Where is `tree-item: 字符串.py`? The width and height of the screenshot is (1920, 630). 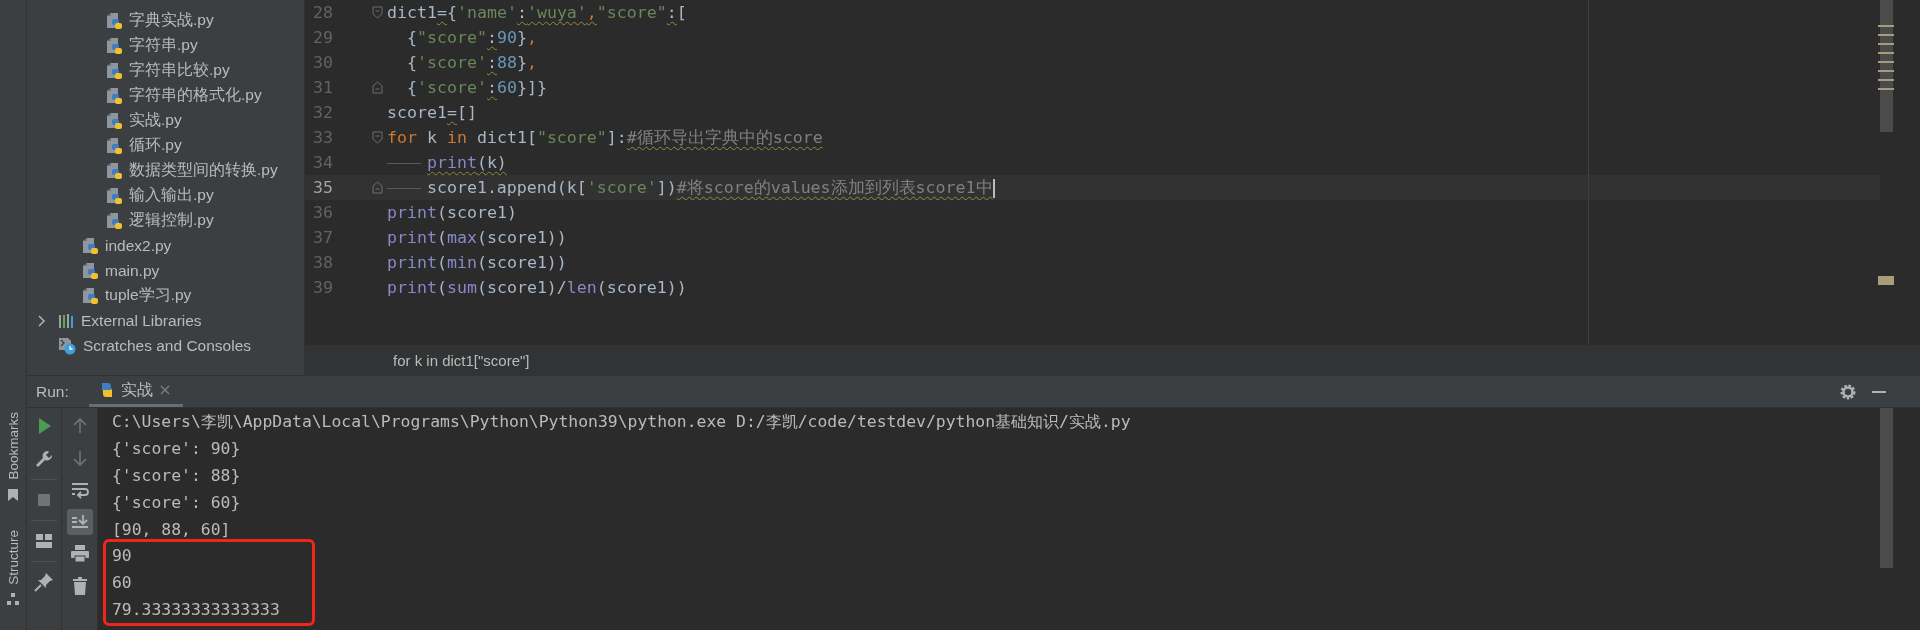 tree-item: 字符串.py is located at coordinates (163, 45).